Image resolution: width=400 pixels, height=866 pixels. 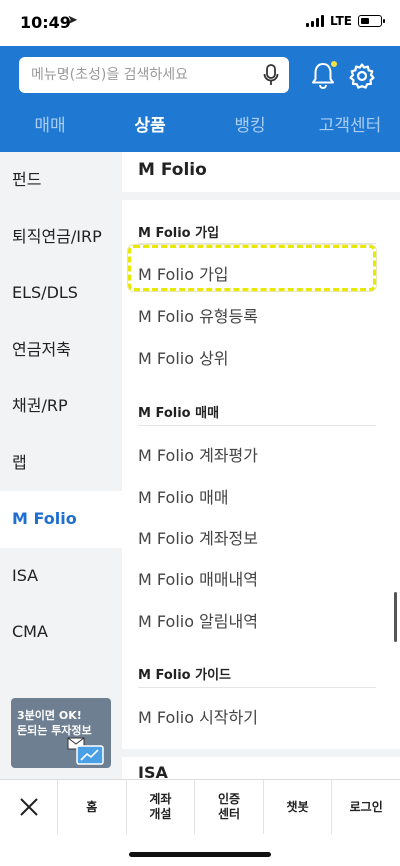 I want to click on menu-item-join: M Folio 가입, so click(x=183, y=273).